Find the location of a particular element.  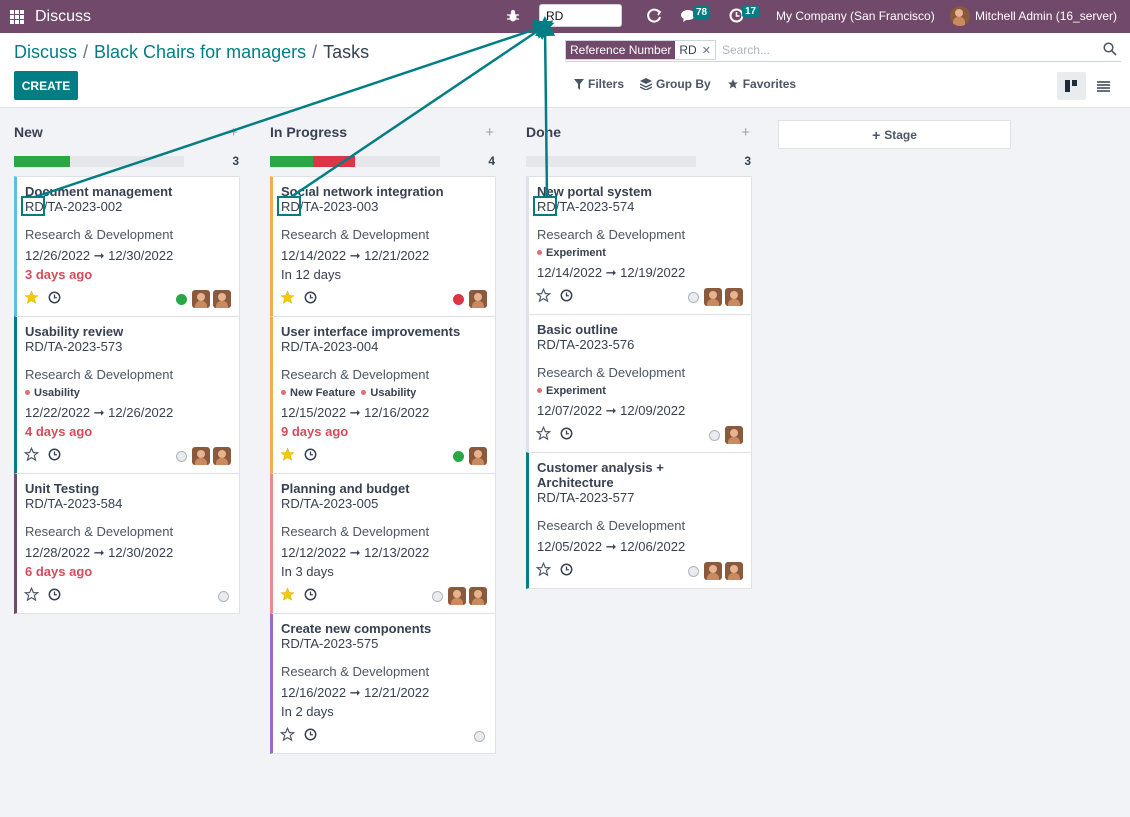

apps-menu-icon is located at coordinates (17, 16).